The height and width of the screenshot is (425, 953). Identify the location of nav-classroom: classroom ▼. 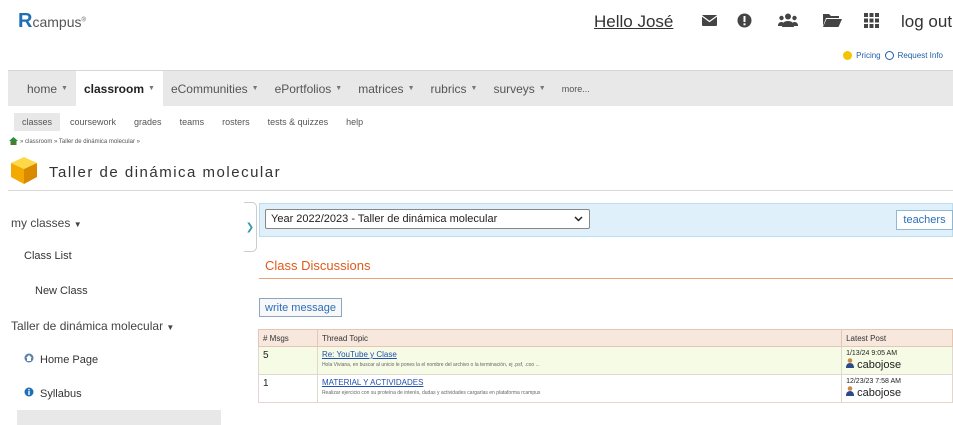
(119, 88).